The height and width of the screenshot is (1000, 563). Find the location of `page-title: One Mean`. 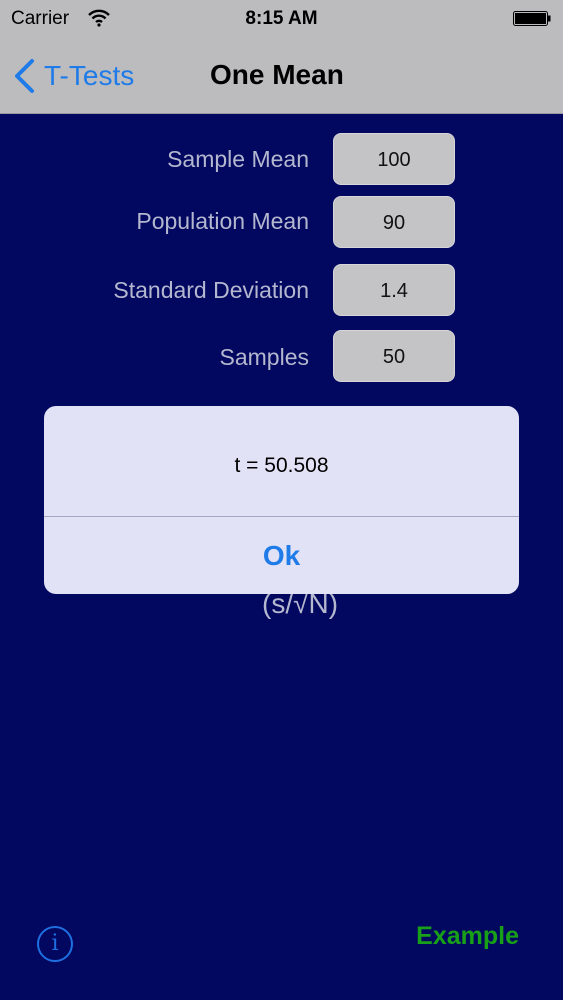

page-title: One Mean is located at coordinates (277, 74).